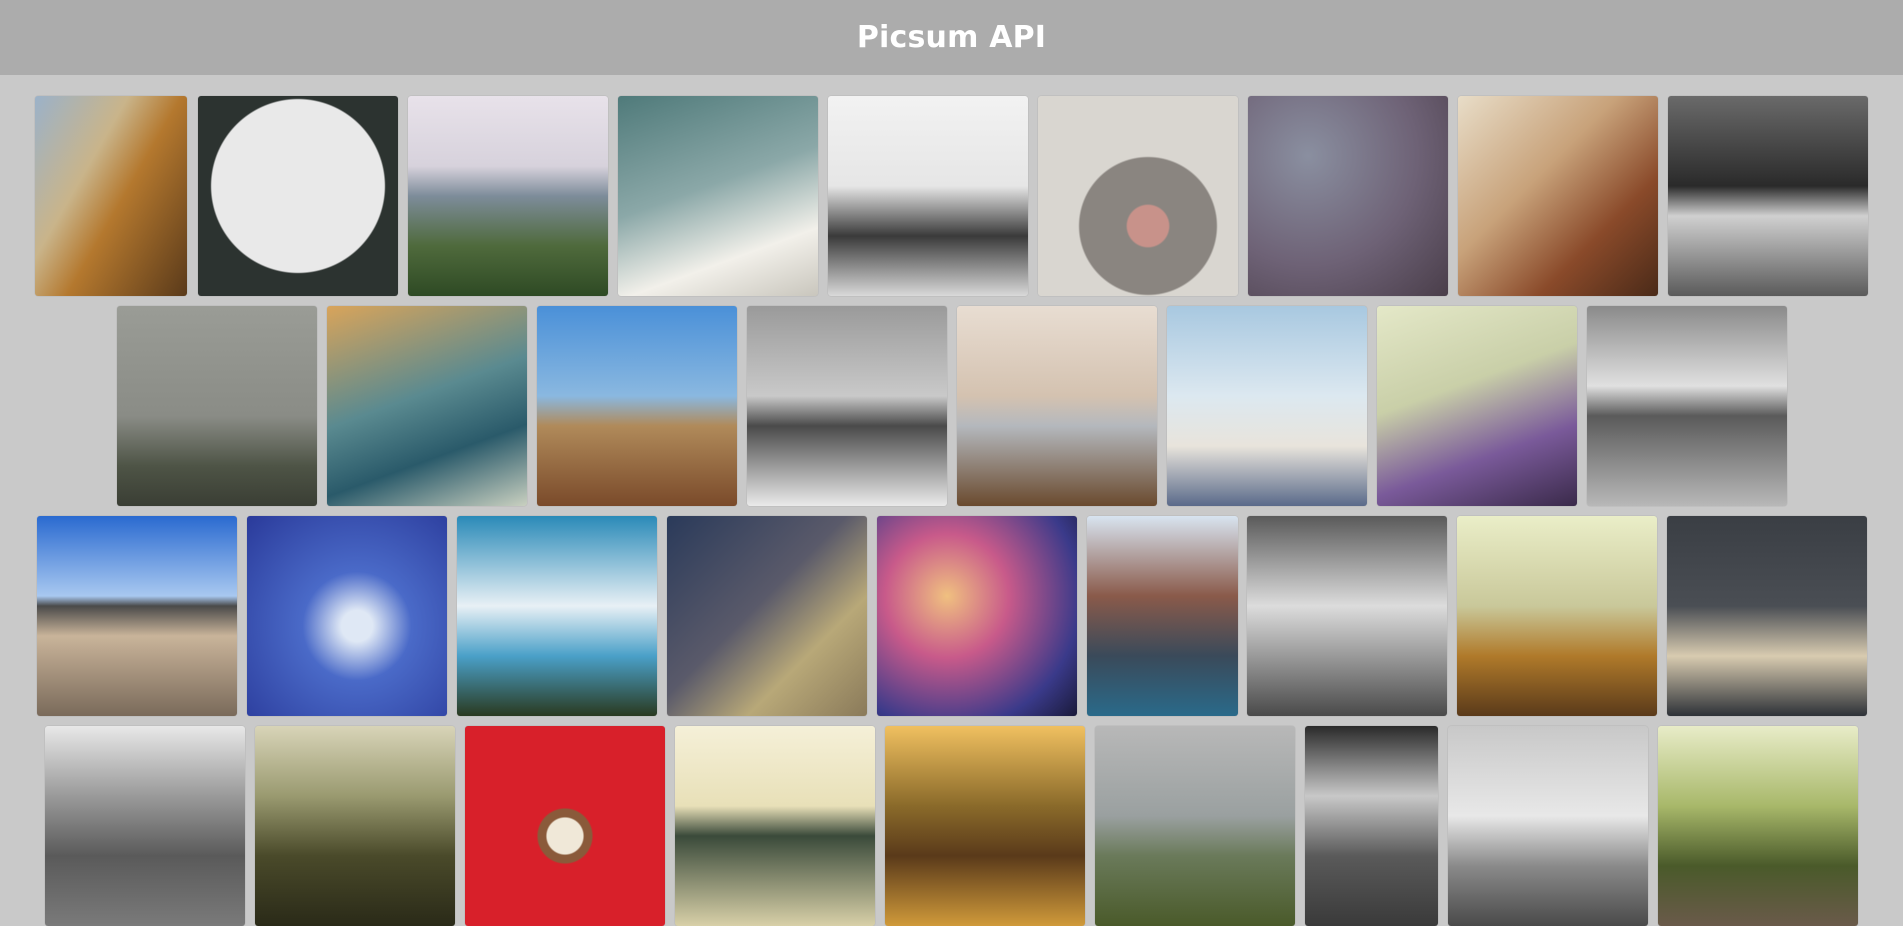  I want to click on bokeh-lights-photo, so click(977, 616).